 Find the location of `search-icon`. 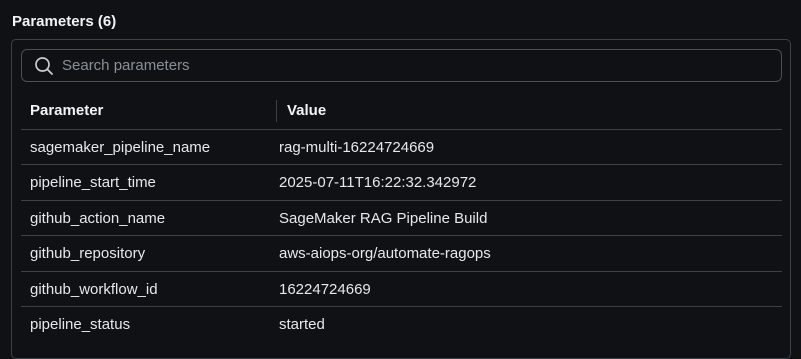

search-icon is located at coordinates (44, 66).